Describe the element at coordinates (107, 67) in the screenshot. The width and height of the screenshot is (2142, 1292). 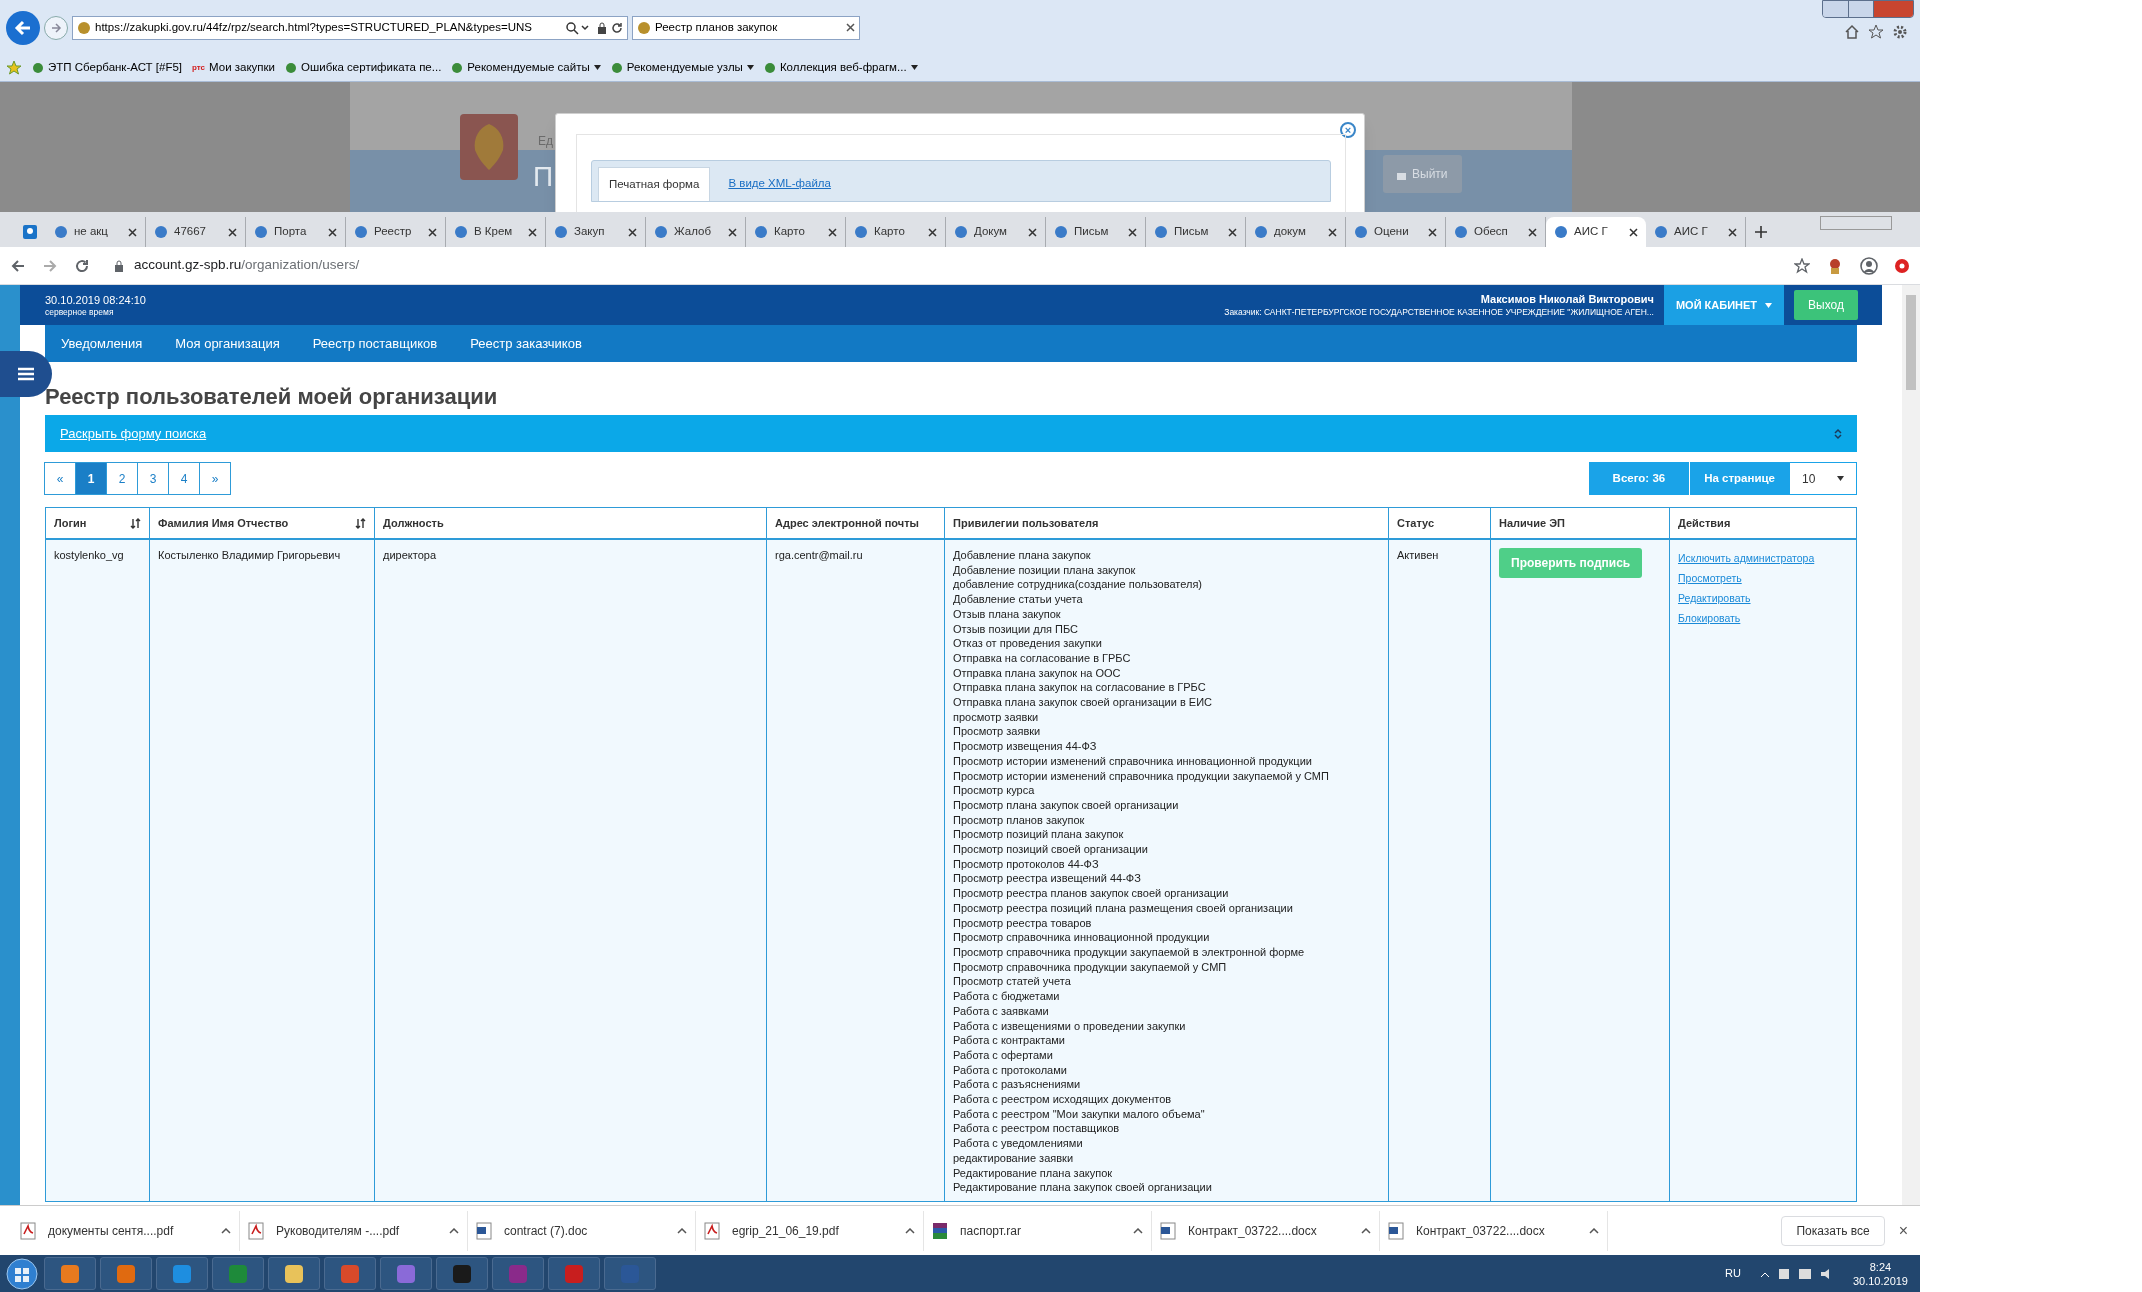
I see `favorite-link: ЭТП Сбербанк-АСТ [#F5]` at that location.